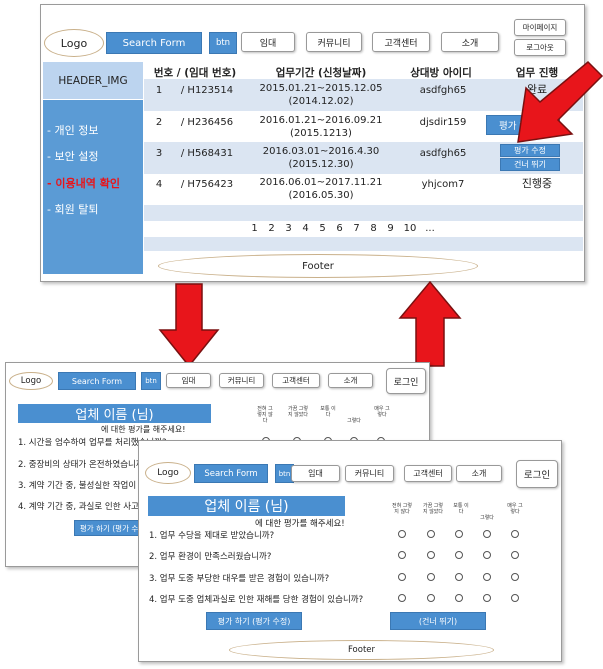 This screenshot has width=603, height=669. What do you see at coordinates (239, 579) in the screenshot?
I see `question-3: 3. 업무 도중 부당한 대우를 받은 경험이 있습니까?` at bounding box center [239, 579].